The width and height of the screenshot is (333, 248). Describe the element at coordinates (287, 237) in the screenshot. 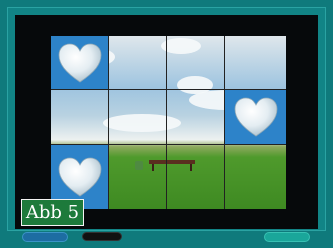

I see `right-control-button` at that location.